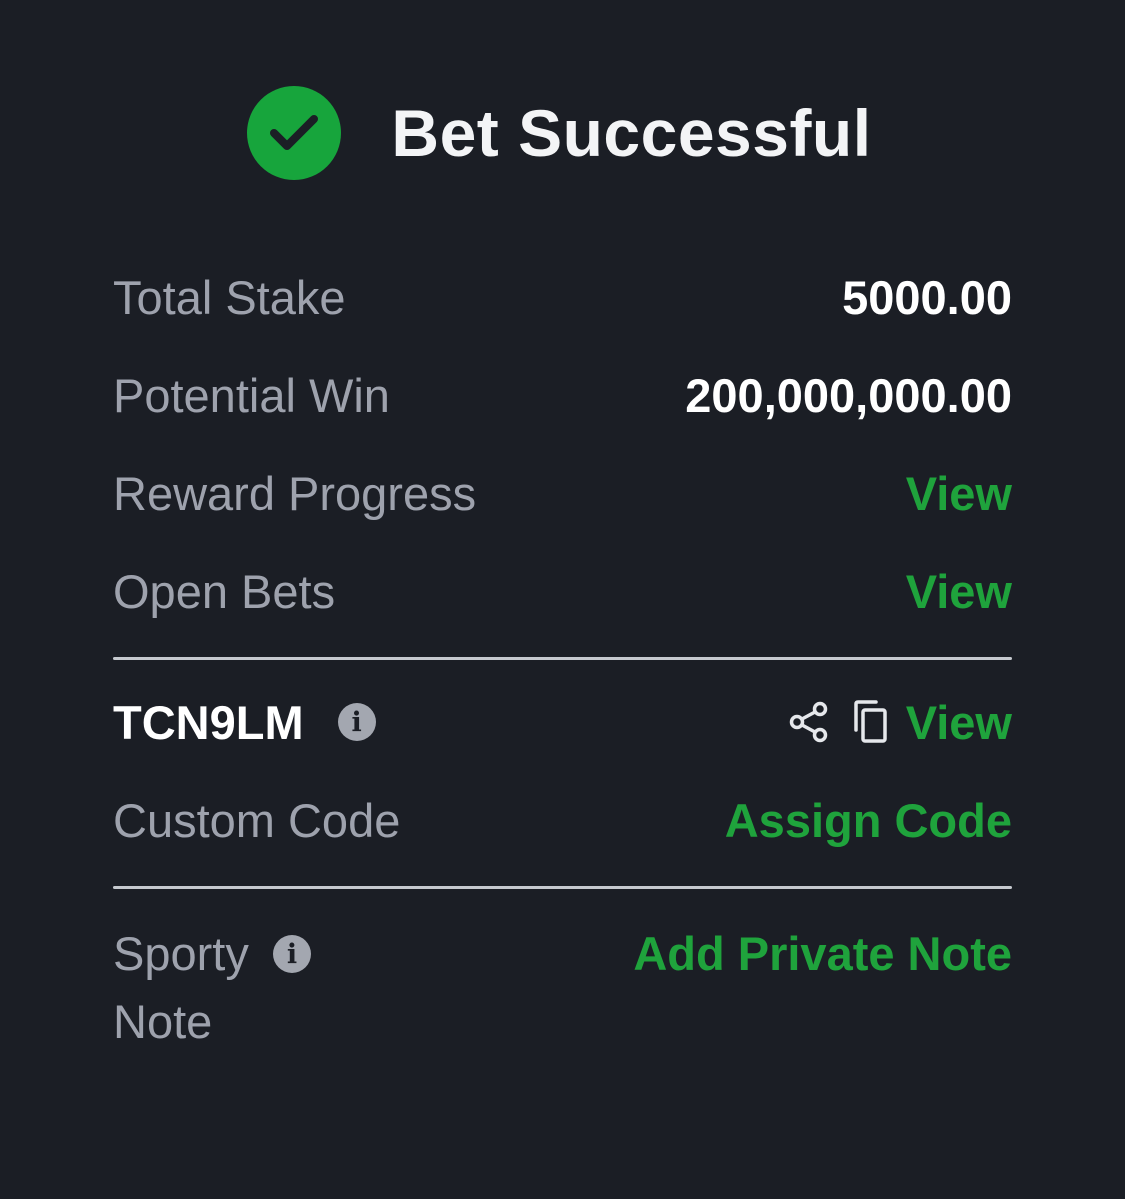  Describe the element at coordinates (562, 820) in the screenshot. I see `custom-code-row: Custom Code Assign Code` at that location.